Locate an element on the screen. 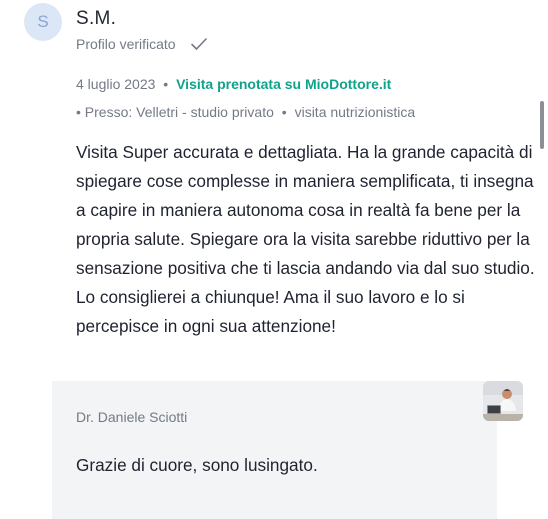 The height and width of the screenshot is (519, 548). doctor-photo-image is located at coordinates (503, 401).